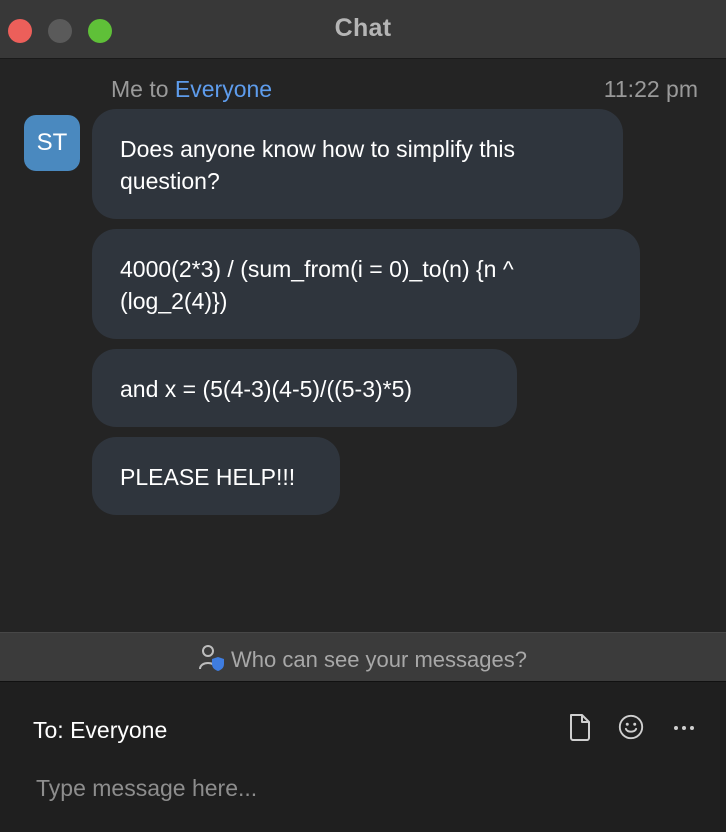 The width and height of the screenshot is (726, 832). What do you see at coordinates (379, 659) in the screenshot?
I see `visibility-label: Who can see your messages?` at bounding box center [379, 659].